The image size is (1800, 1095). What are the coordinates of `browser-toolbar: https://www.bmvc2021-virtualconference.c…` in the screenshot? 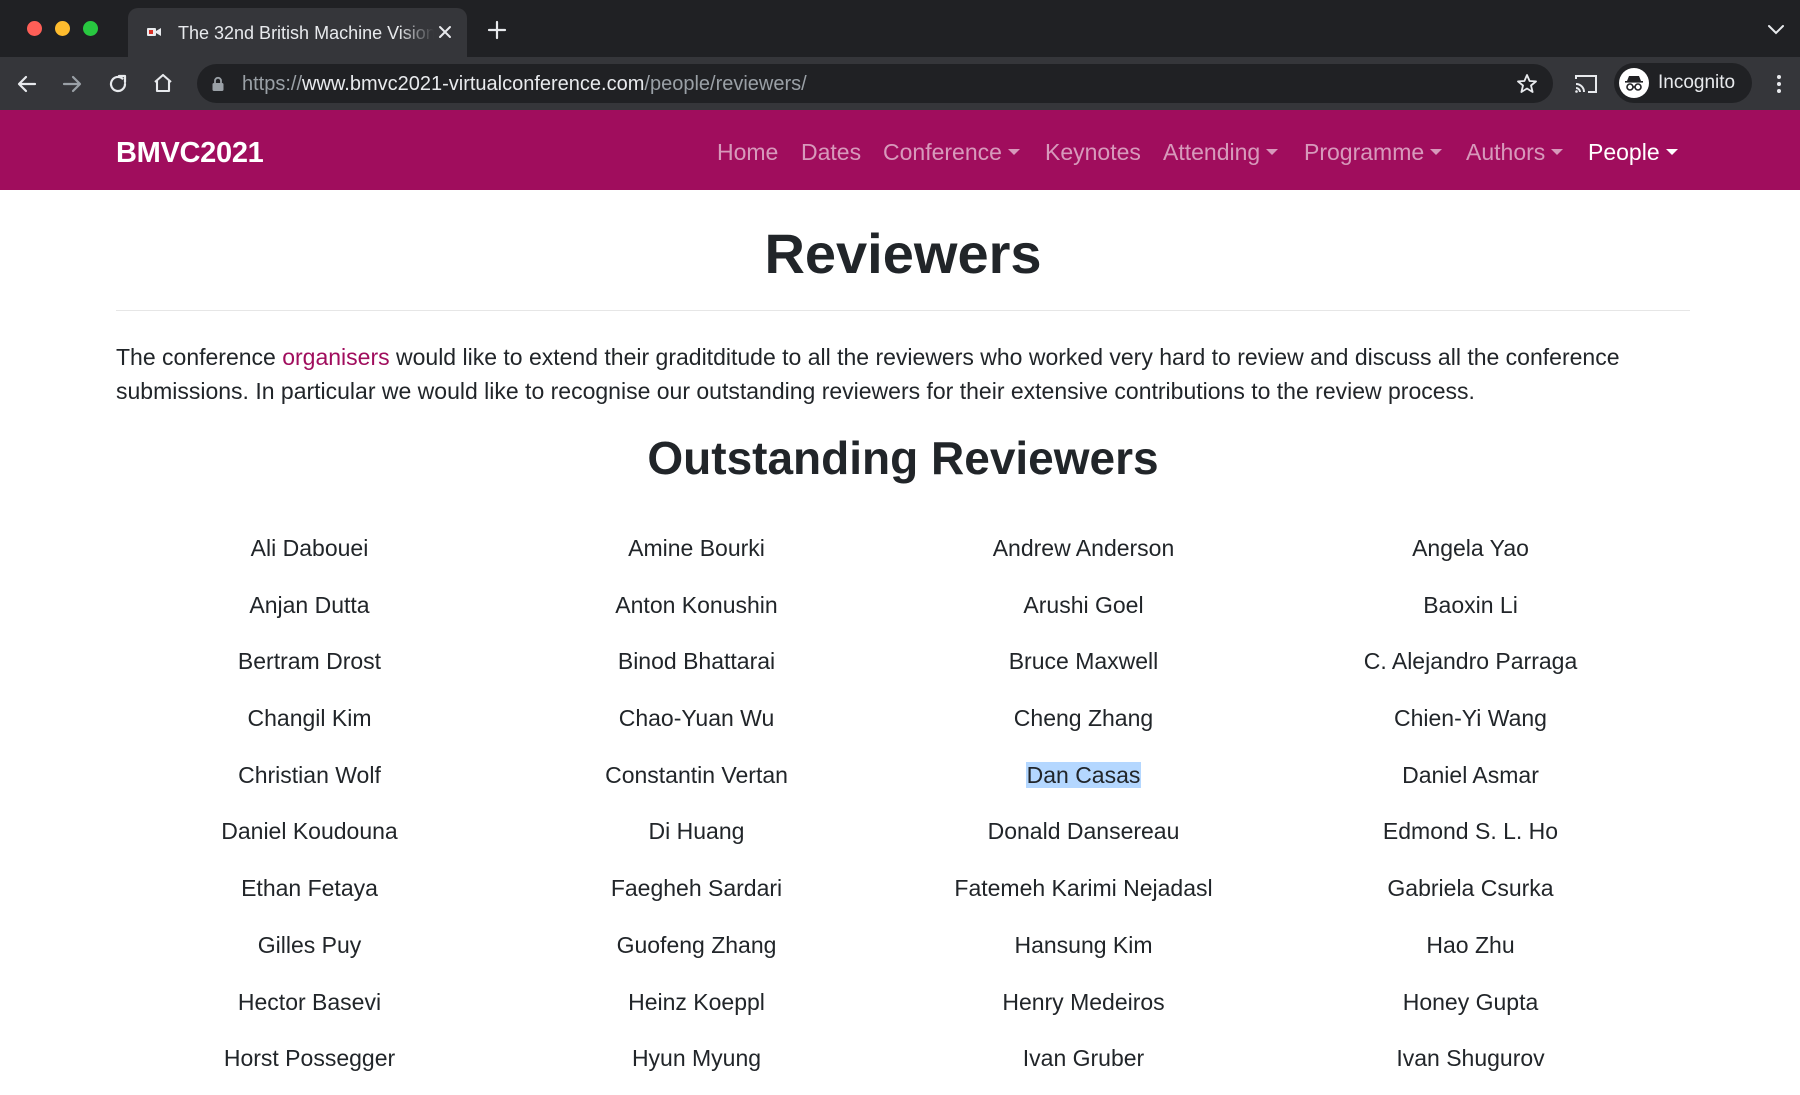 It's located at (900, 83).